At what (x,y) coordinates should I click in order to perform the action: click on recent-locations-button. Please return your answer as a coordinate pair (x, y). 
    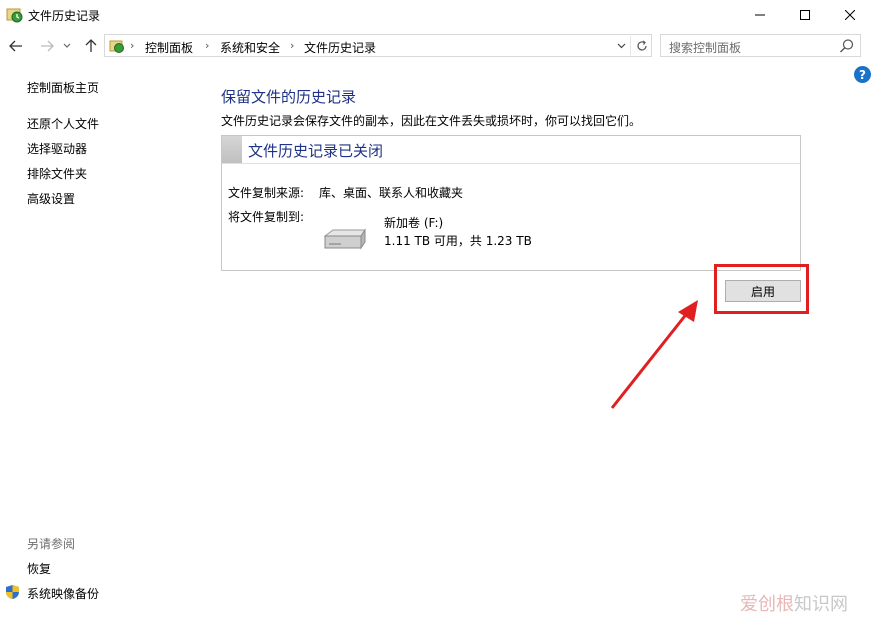
    Looking at the image, I should click on (67, 46).